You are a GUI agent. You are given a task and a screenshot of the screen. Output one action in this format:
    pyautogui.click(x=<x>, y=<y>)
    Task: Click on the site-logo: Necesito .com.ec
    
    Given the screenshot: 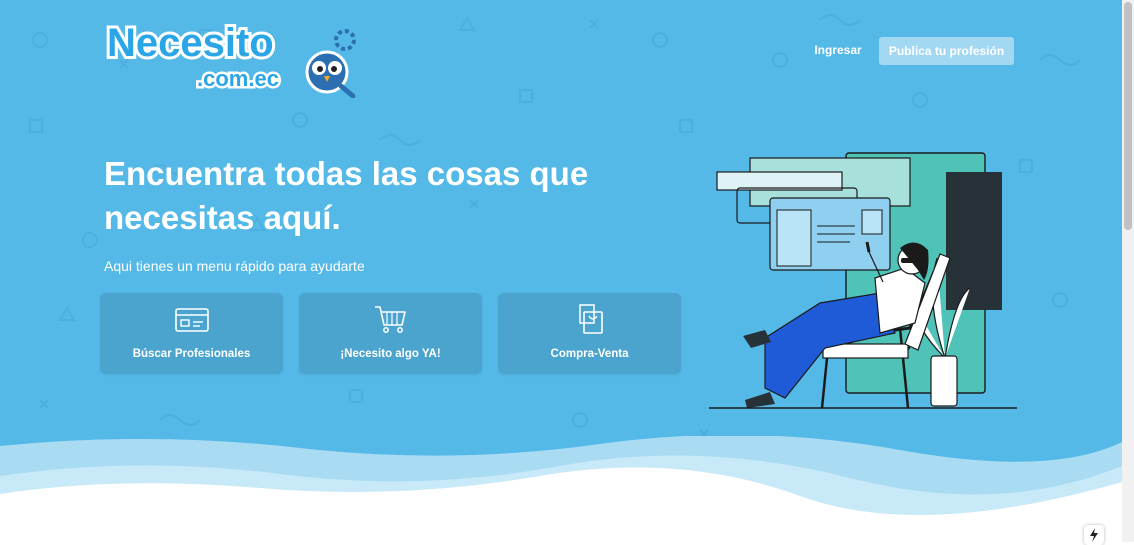 What is the action you would take?
    pyautogui.click(x=232, y=56)
    